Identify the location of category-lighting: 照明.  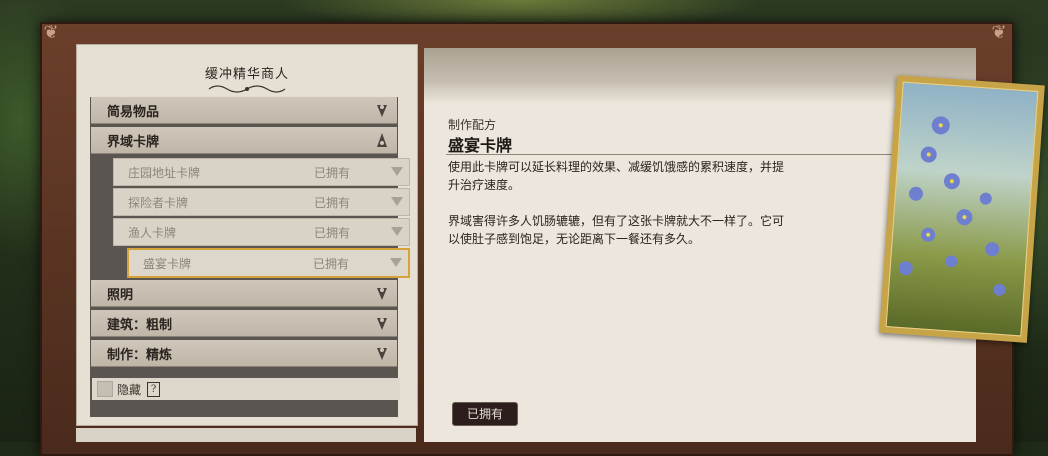
(244, 293).